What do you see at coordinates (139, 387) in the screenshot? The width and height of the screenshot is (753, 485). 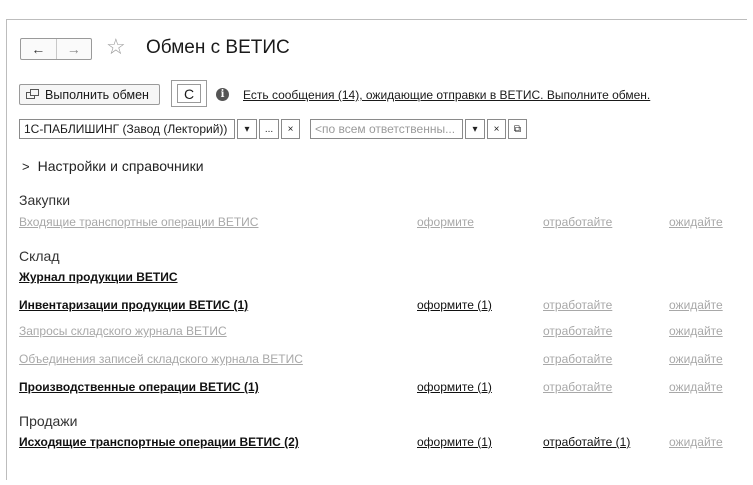 I see `production-operations-link: Производственные операции ВЕТИС (1)` at bounding box center [139, 387].